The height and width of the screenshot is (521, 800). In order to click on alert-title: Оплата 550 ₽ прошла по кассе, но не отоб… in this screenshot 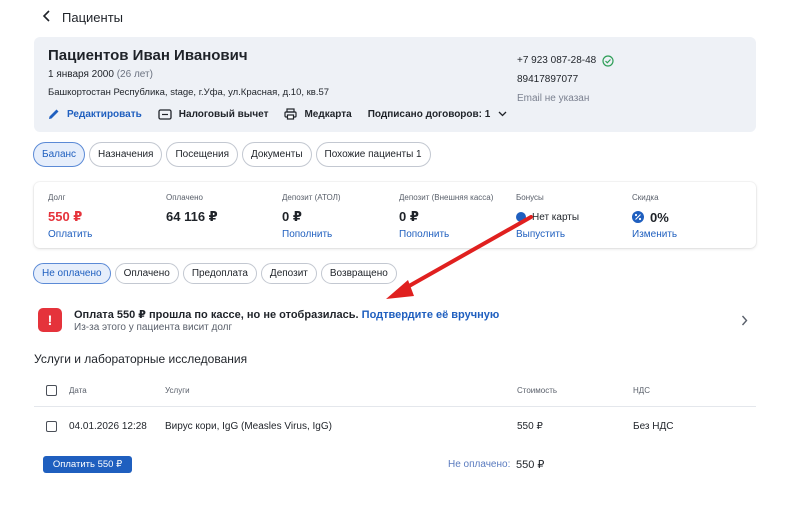, I will do `click(286, 314)`.